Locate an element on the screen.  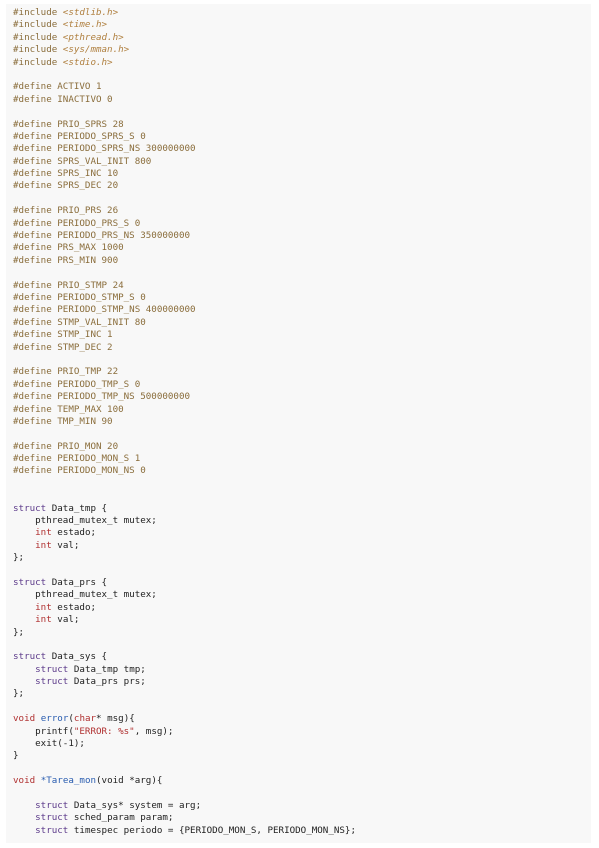
code-token: exit(-1); is located at coordinates (49, 744).